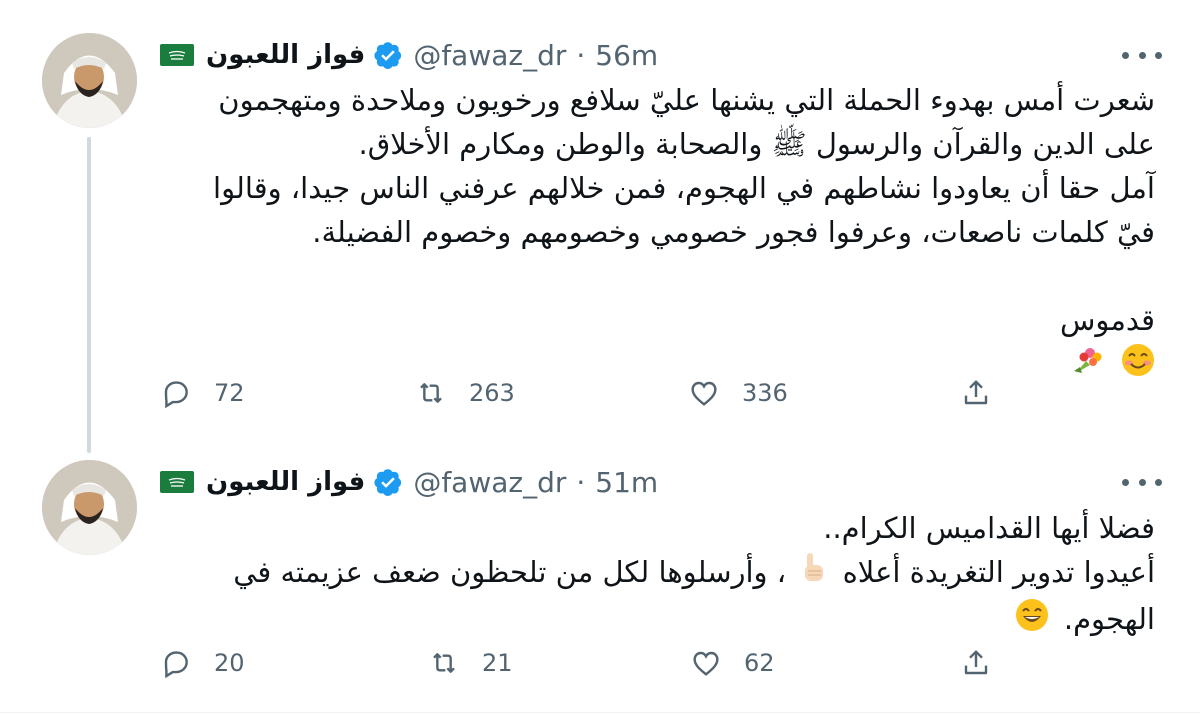 The width and height of the screenshot is (1200, 715). I want to click on grinning-face-emoji, so click(1032, 621).